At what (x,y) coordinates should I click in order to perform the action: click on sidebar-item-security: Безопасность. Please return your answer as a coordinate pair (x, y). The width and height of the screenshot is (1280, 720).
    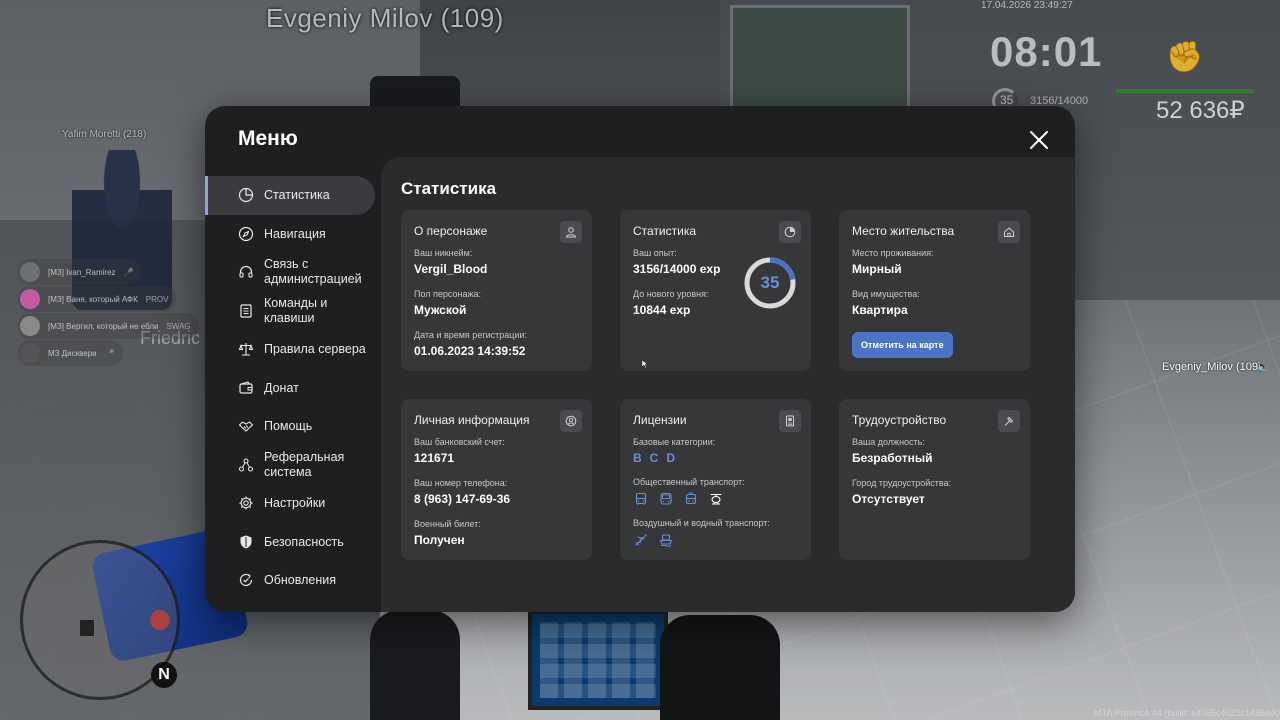
    Looking at the image, I should click on (293, 542).